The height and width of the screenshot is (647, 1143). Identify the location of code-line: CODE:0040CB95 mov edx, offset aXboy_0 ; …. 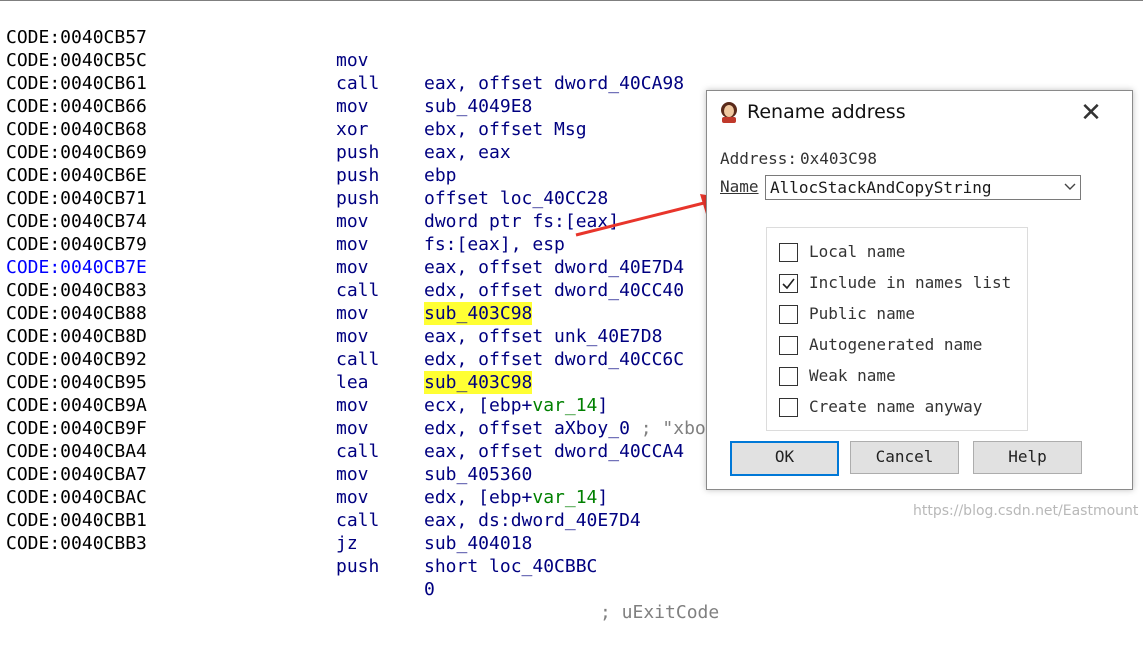
(353, 393).